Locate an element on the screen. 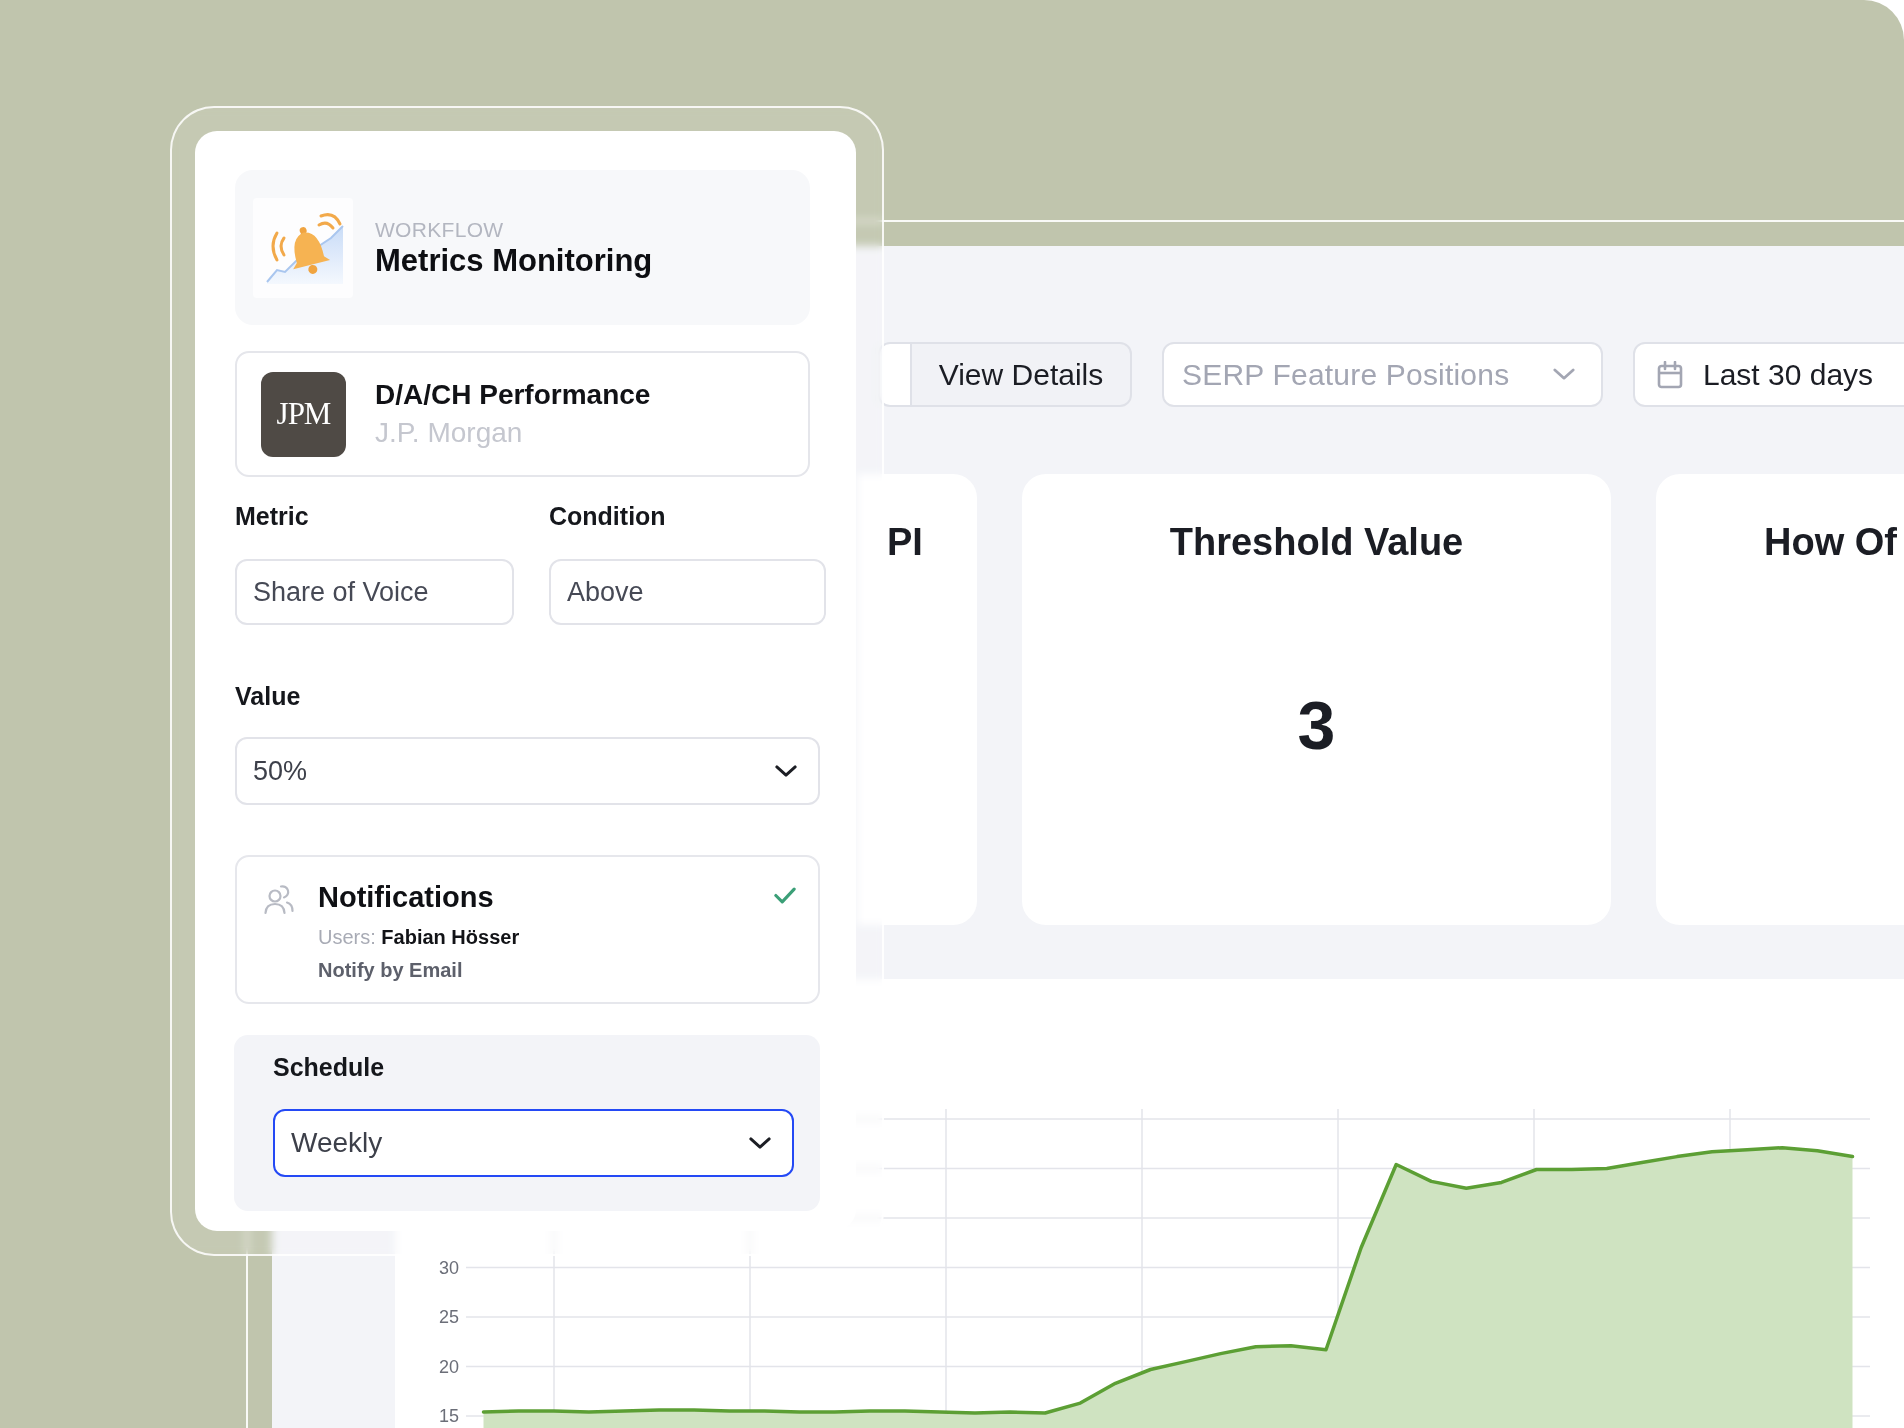 The height and width of the screenshot is (1428, 1904). text-field: Share of Voice is located at coordinates (374, 592).